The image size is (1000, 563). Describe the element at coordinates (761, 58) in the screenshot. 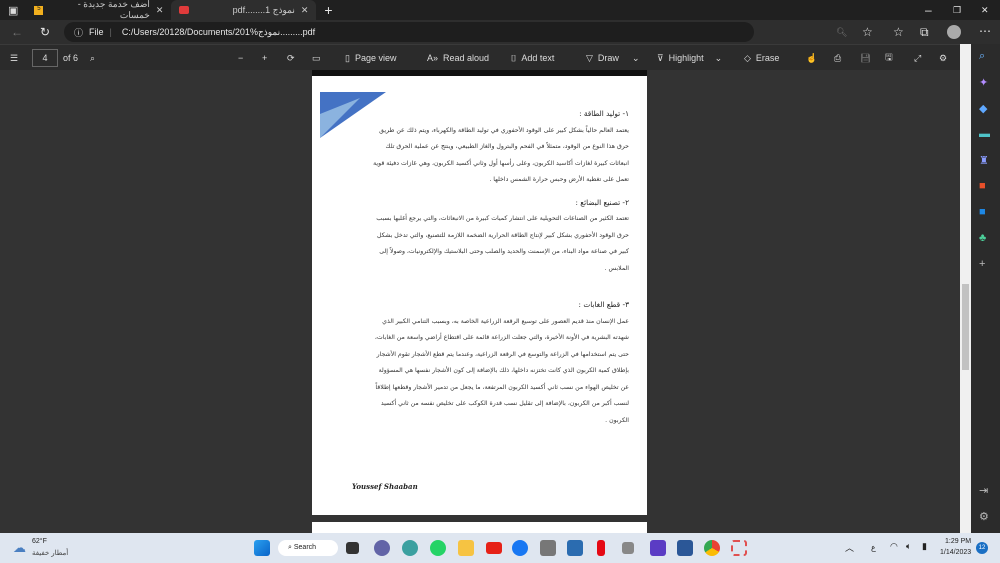

I see `erase-button: ◇ Erase` at that location.